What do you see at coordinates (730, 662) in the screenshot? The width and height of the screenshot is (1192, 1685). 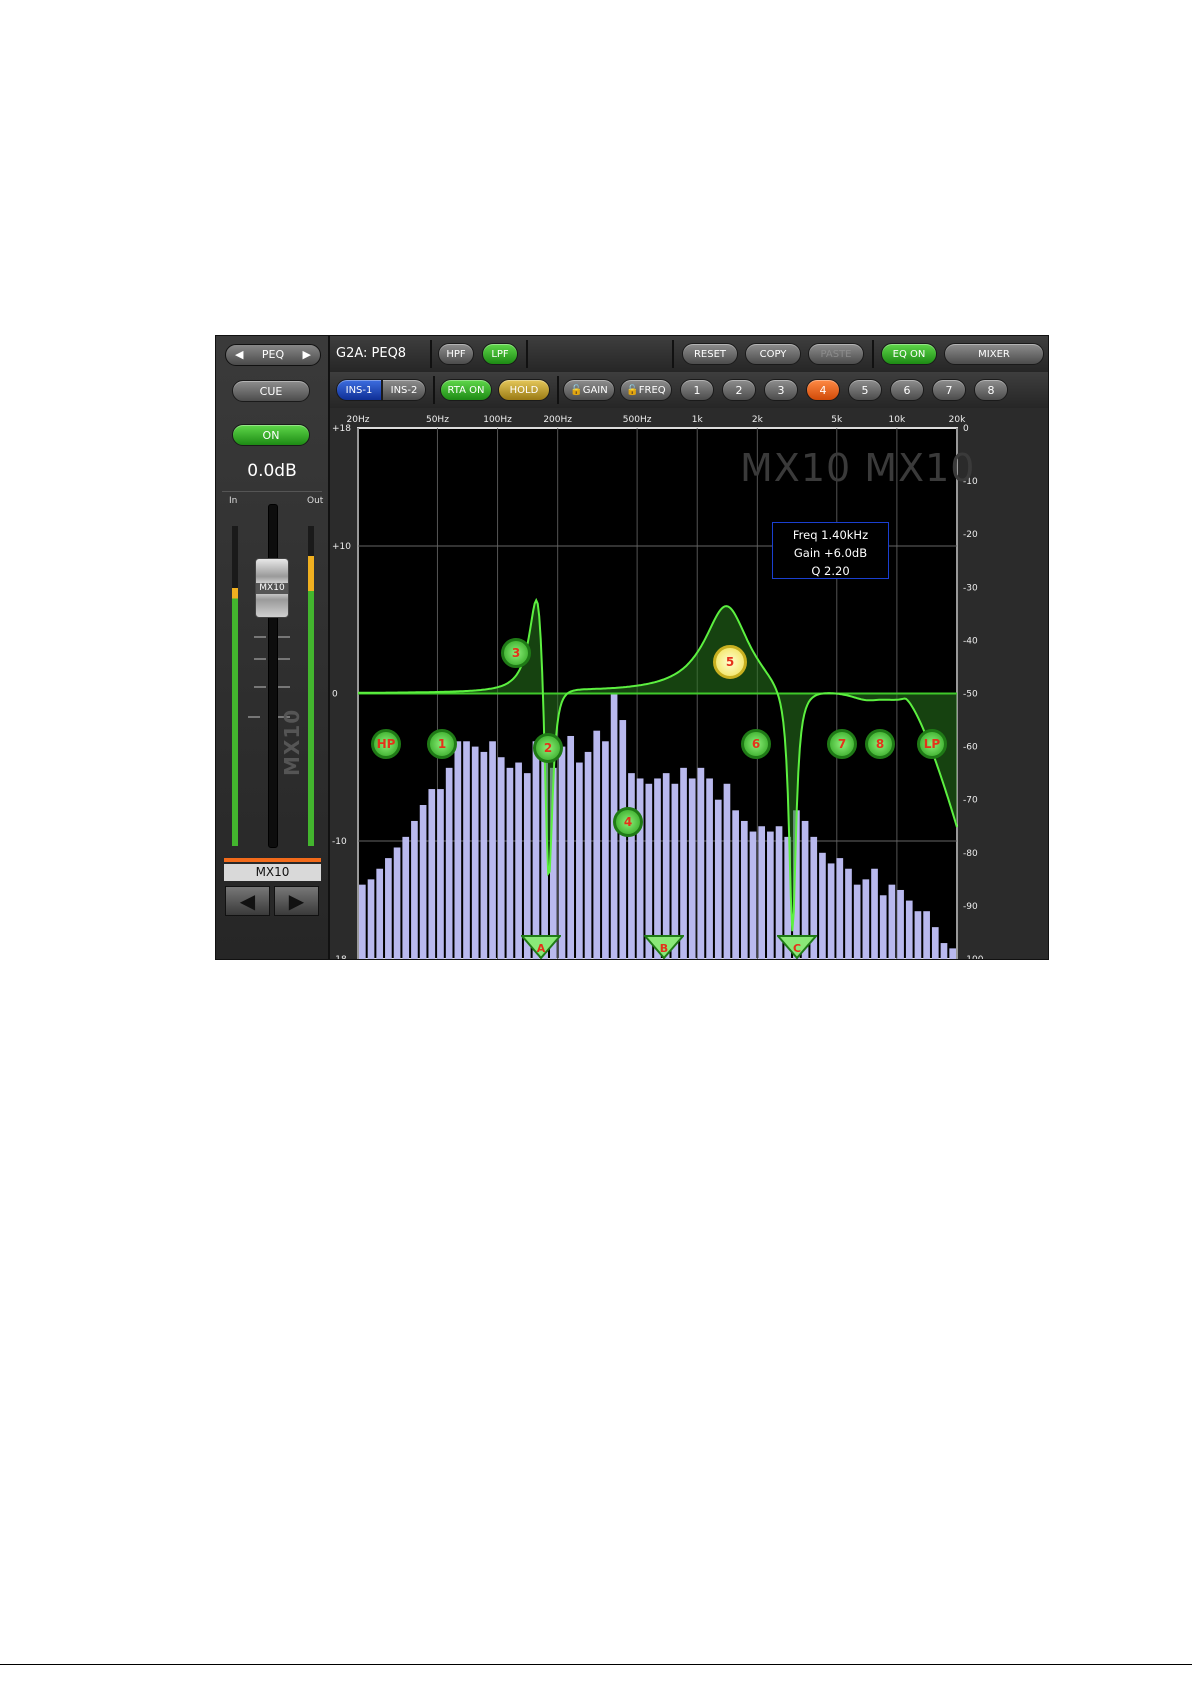 I see `eq-point-5: 5` at bounding box center [730, 662].